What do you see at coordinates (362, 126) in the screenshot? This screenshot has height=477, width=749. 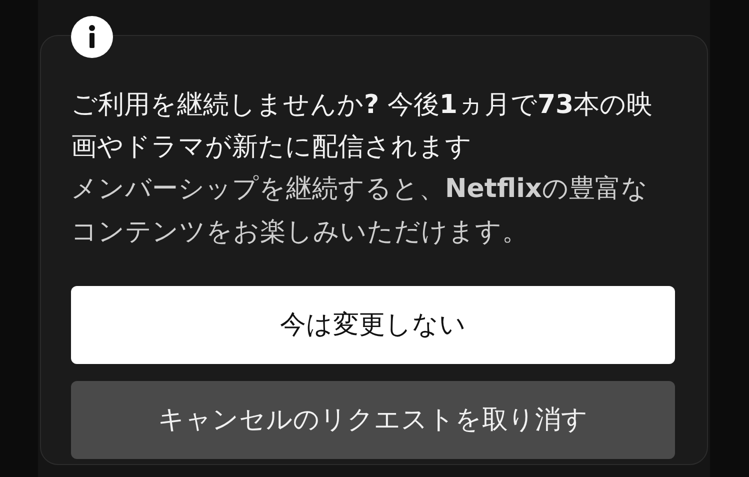 I see `dialog-title: ご利用を継続しませんか? 今後1ヵ月で73本の映画やドラマが新たに配信されます` at bounding box center [362, 126].